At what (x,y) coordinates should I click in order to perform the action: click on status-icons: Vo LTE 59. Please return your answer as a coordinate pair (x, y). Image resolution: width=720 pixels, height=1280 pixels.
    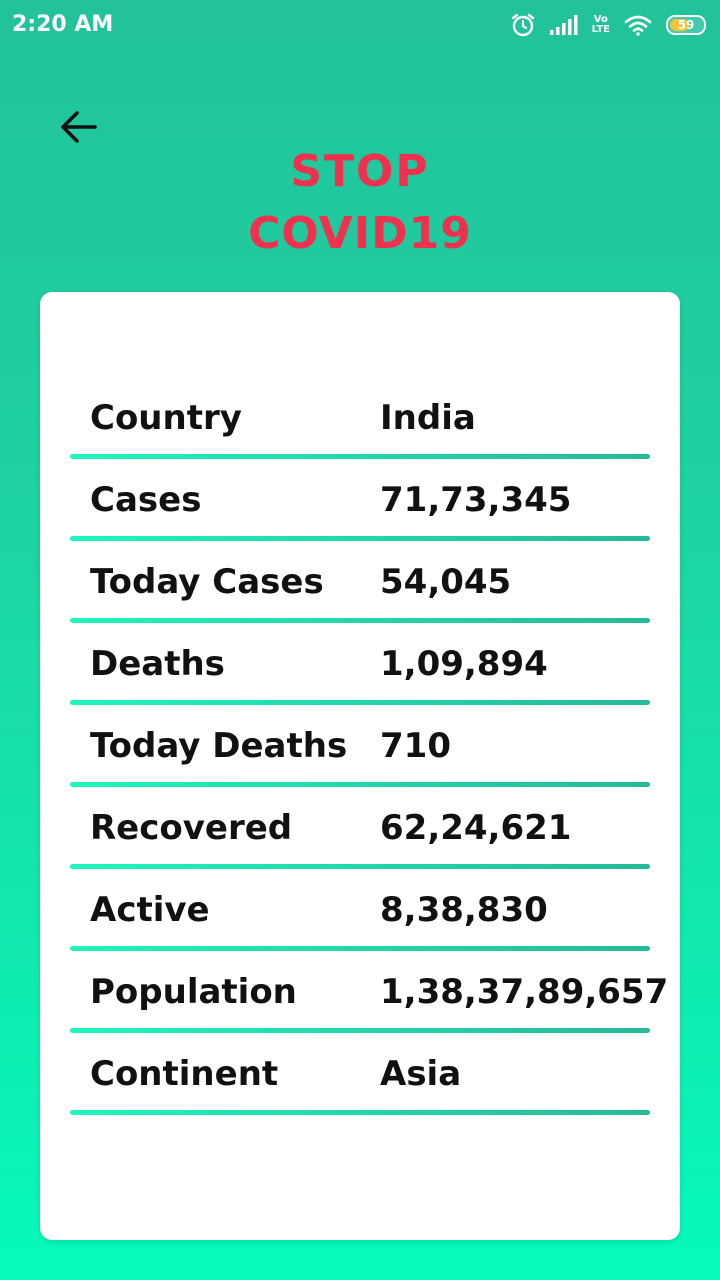
    Looking at the image, I should click on (608, 25).